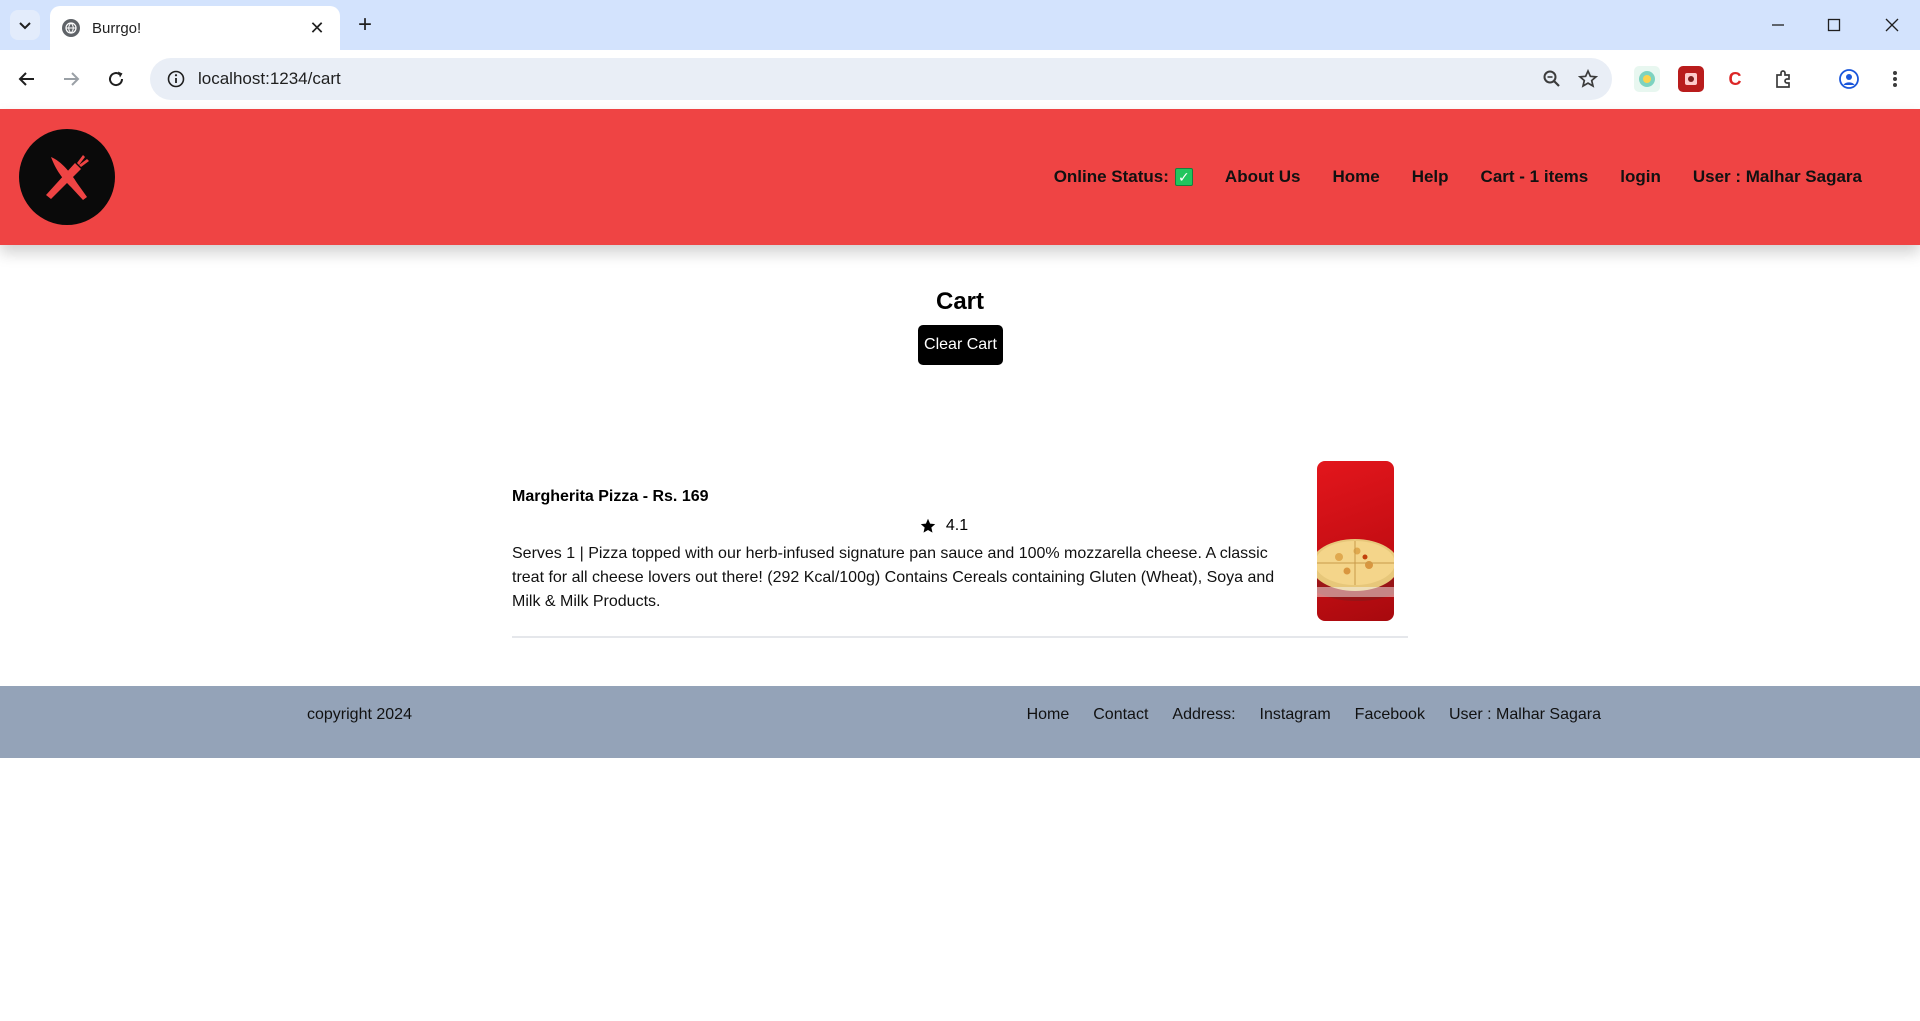 The height and width of the screenshot is (1021, 1920). Describe the element at coordinates (1430, 177) in the screenshot. I see `nav-help: Help` at that location.